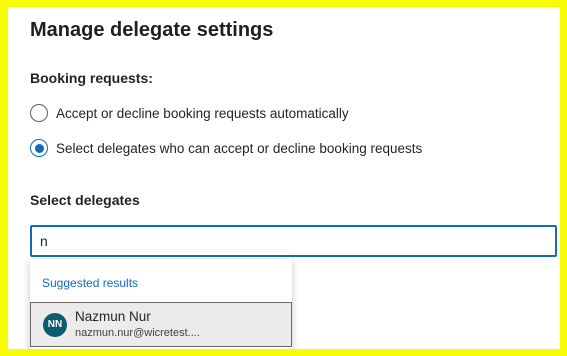  Describe the element at coordinates (113, 316) in the screenshot. I see `person-name: Nazmun Nur` at that location.